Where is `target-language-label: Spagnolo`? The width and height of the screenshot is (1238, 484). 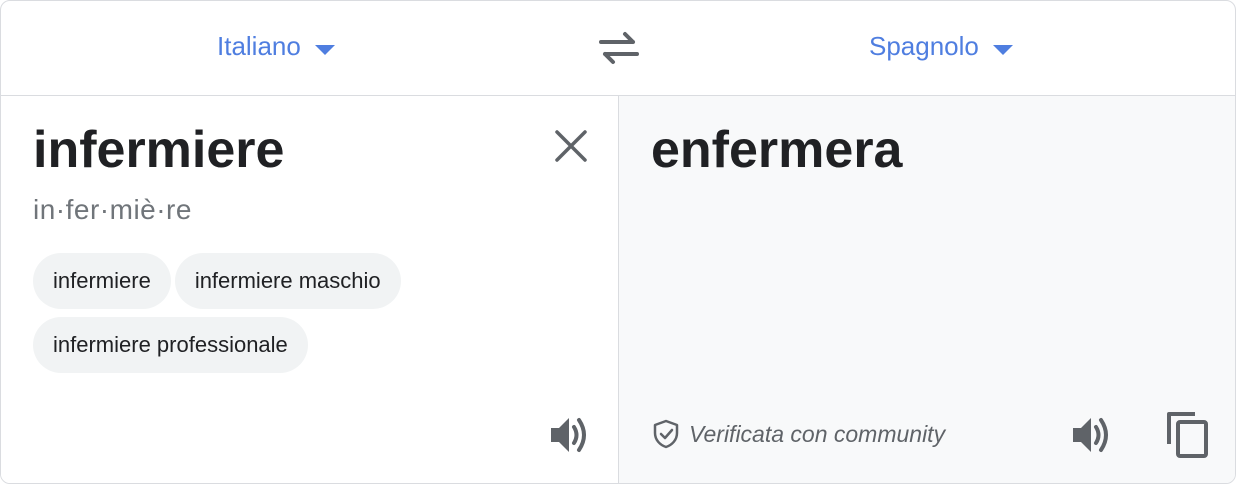
target-language-label: Spagnolo is located at coordinates (924, 46).